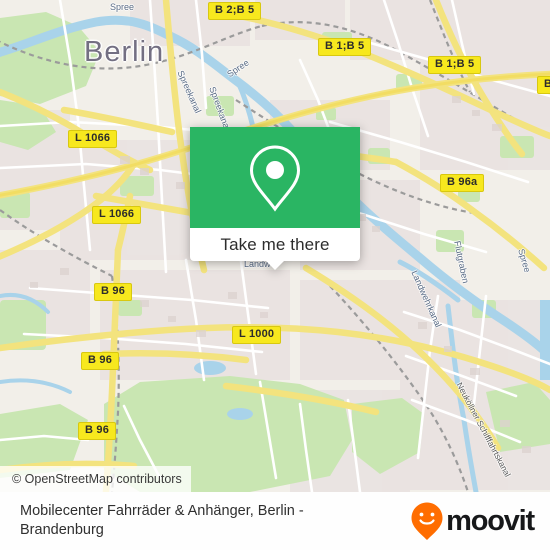  I want to click on take-me-there-label: Take me there, so click(275, 244).